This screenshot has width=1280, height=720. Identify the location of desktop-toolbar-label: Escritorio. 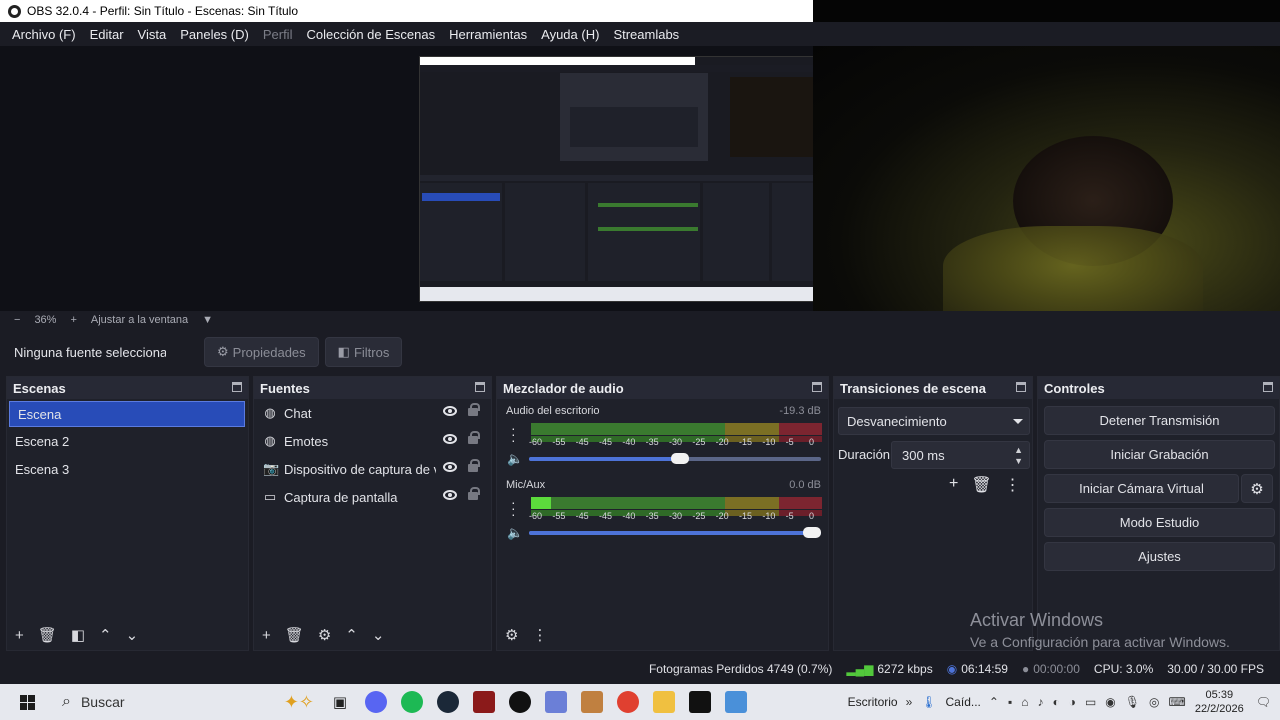
(873, 702).